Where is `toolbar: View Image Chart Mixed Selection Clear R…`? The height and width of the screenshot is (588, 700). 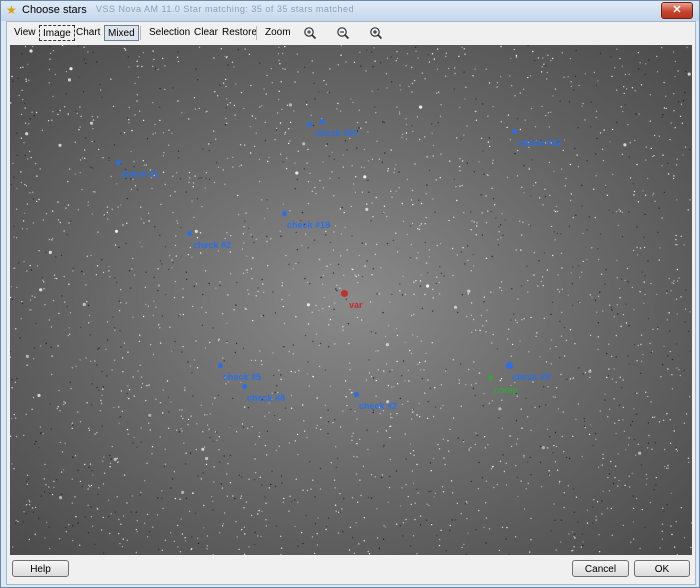
toolbar: View Image Chart Mixed Selection Clear R… is located at coordinates (351, 33).